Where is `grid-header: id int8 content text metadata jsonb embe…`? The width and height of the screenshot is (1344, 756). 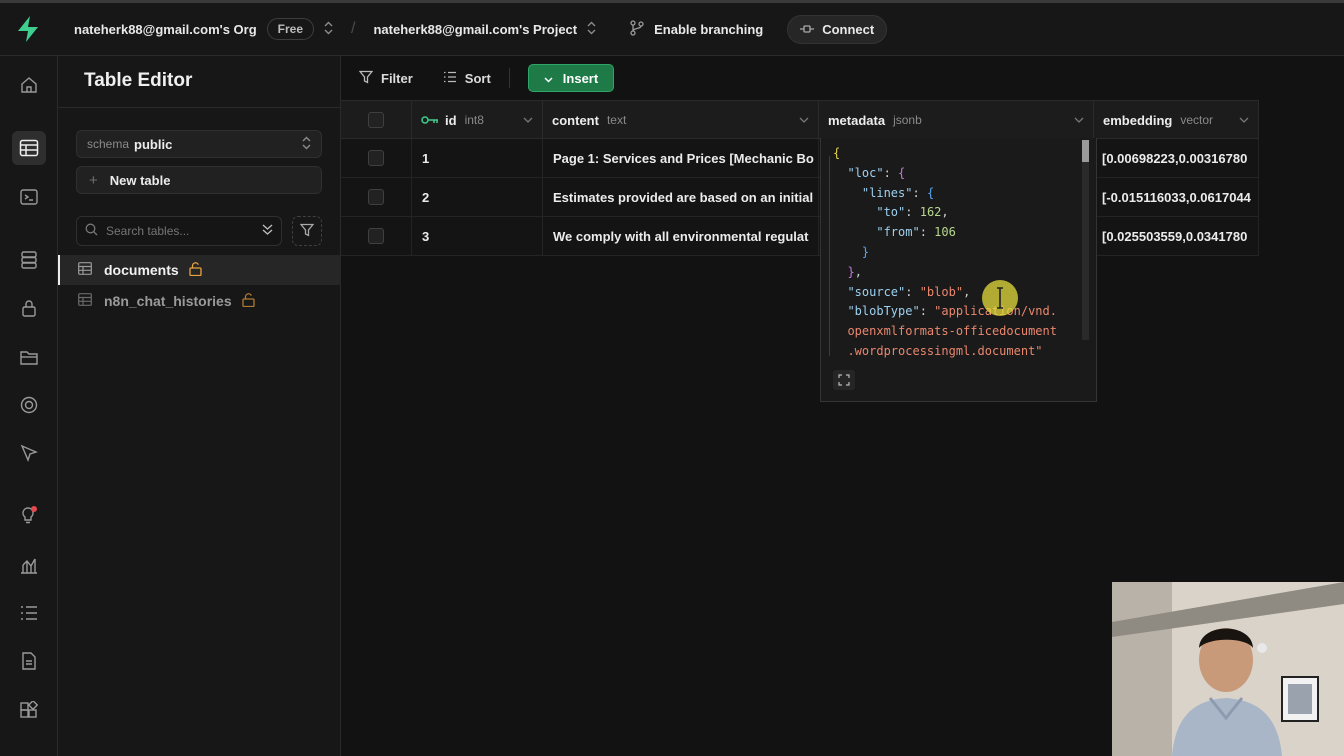
grid-header: id int8 content text metadata jsonb embe… is located at coordinates (800, 119).